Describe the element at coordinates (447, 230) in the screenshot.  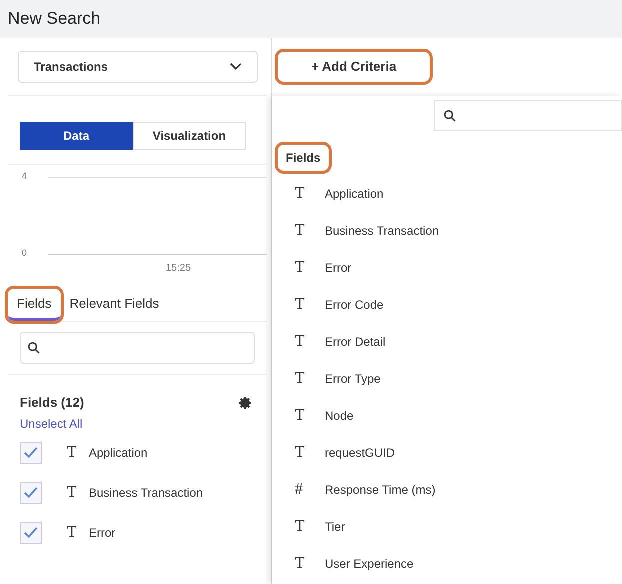
I see `menu-item: T Business Transaction` at that location.